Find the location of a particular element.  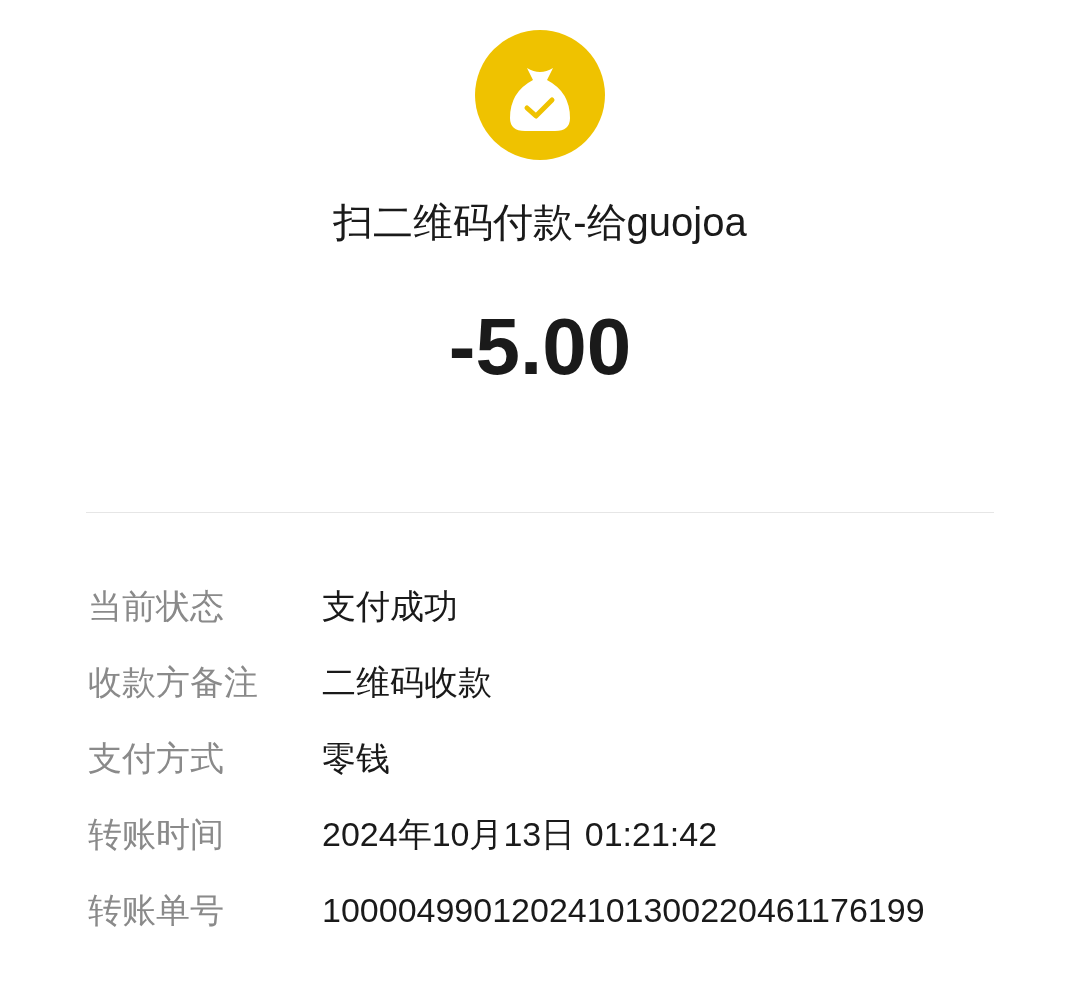

amount: -5.00 is located at coordinates (540, 347).